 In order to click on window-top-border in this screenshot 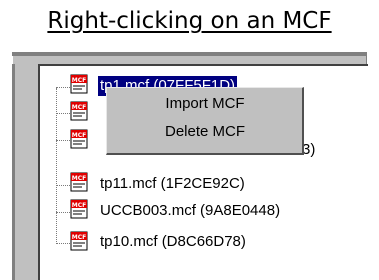, I will do `click(189, 54)`.